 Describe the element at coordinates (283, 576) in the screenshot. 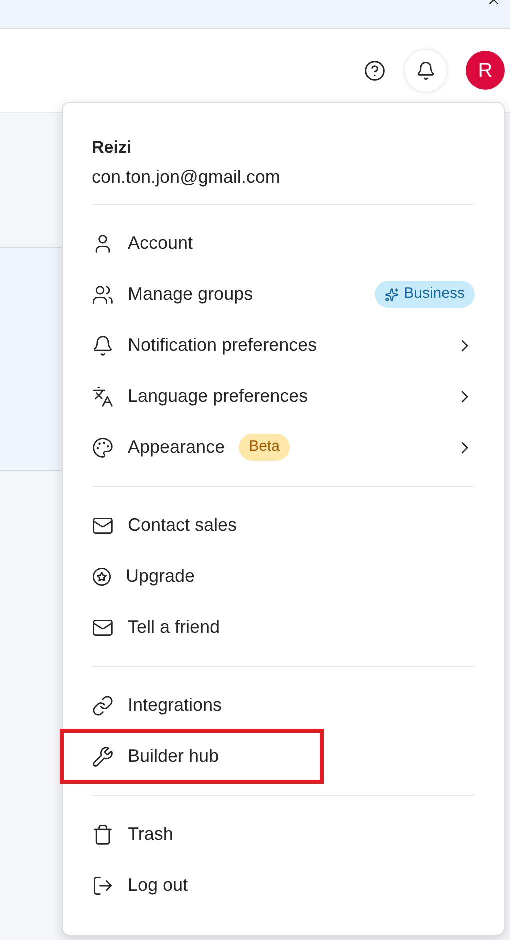

I see `menu-item: Upgrade` at that location.